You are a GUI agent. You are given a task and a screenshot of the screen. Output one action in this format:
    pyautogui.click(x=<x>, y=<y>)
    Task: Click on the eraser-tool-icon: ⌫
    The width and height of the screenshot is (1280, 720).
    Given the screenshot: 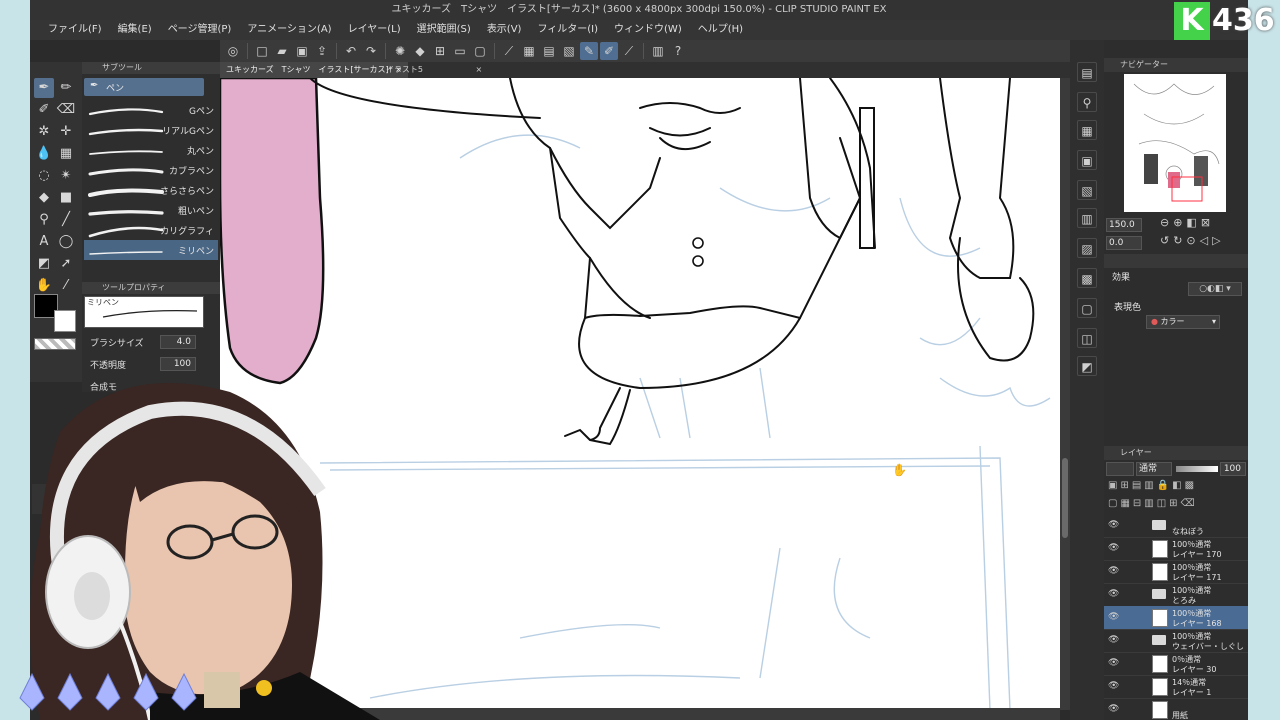 What is the action you would take?
    pyautogui.click(x=66, y=110)
    